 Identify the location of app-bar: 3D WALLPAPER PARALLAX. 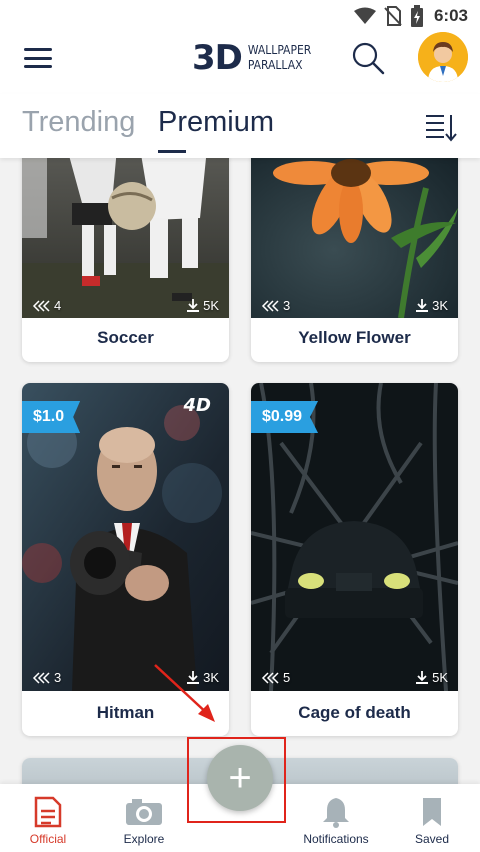
(240, 63).